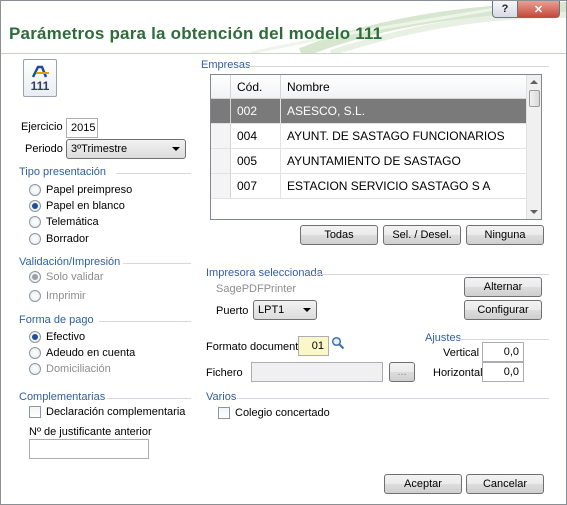 Image resolution: width=567 pixels, height=505 pixels. Describe the element at coordinates (422, 235) in the screenshot. I see `sel-desel-button: Sel. / Desel.` at that location.